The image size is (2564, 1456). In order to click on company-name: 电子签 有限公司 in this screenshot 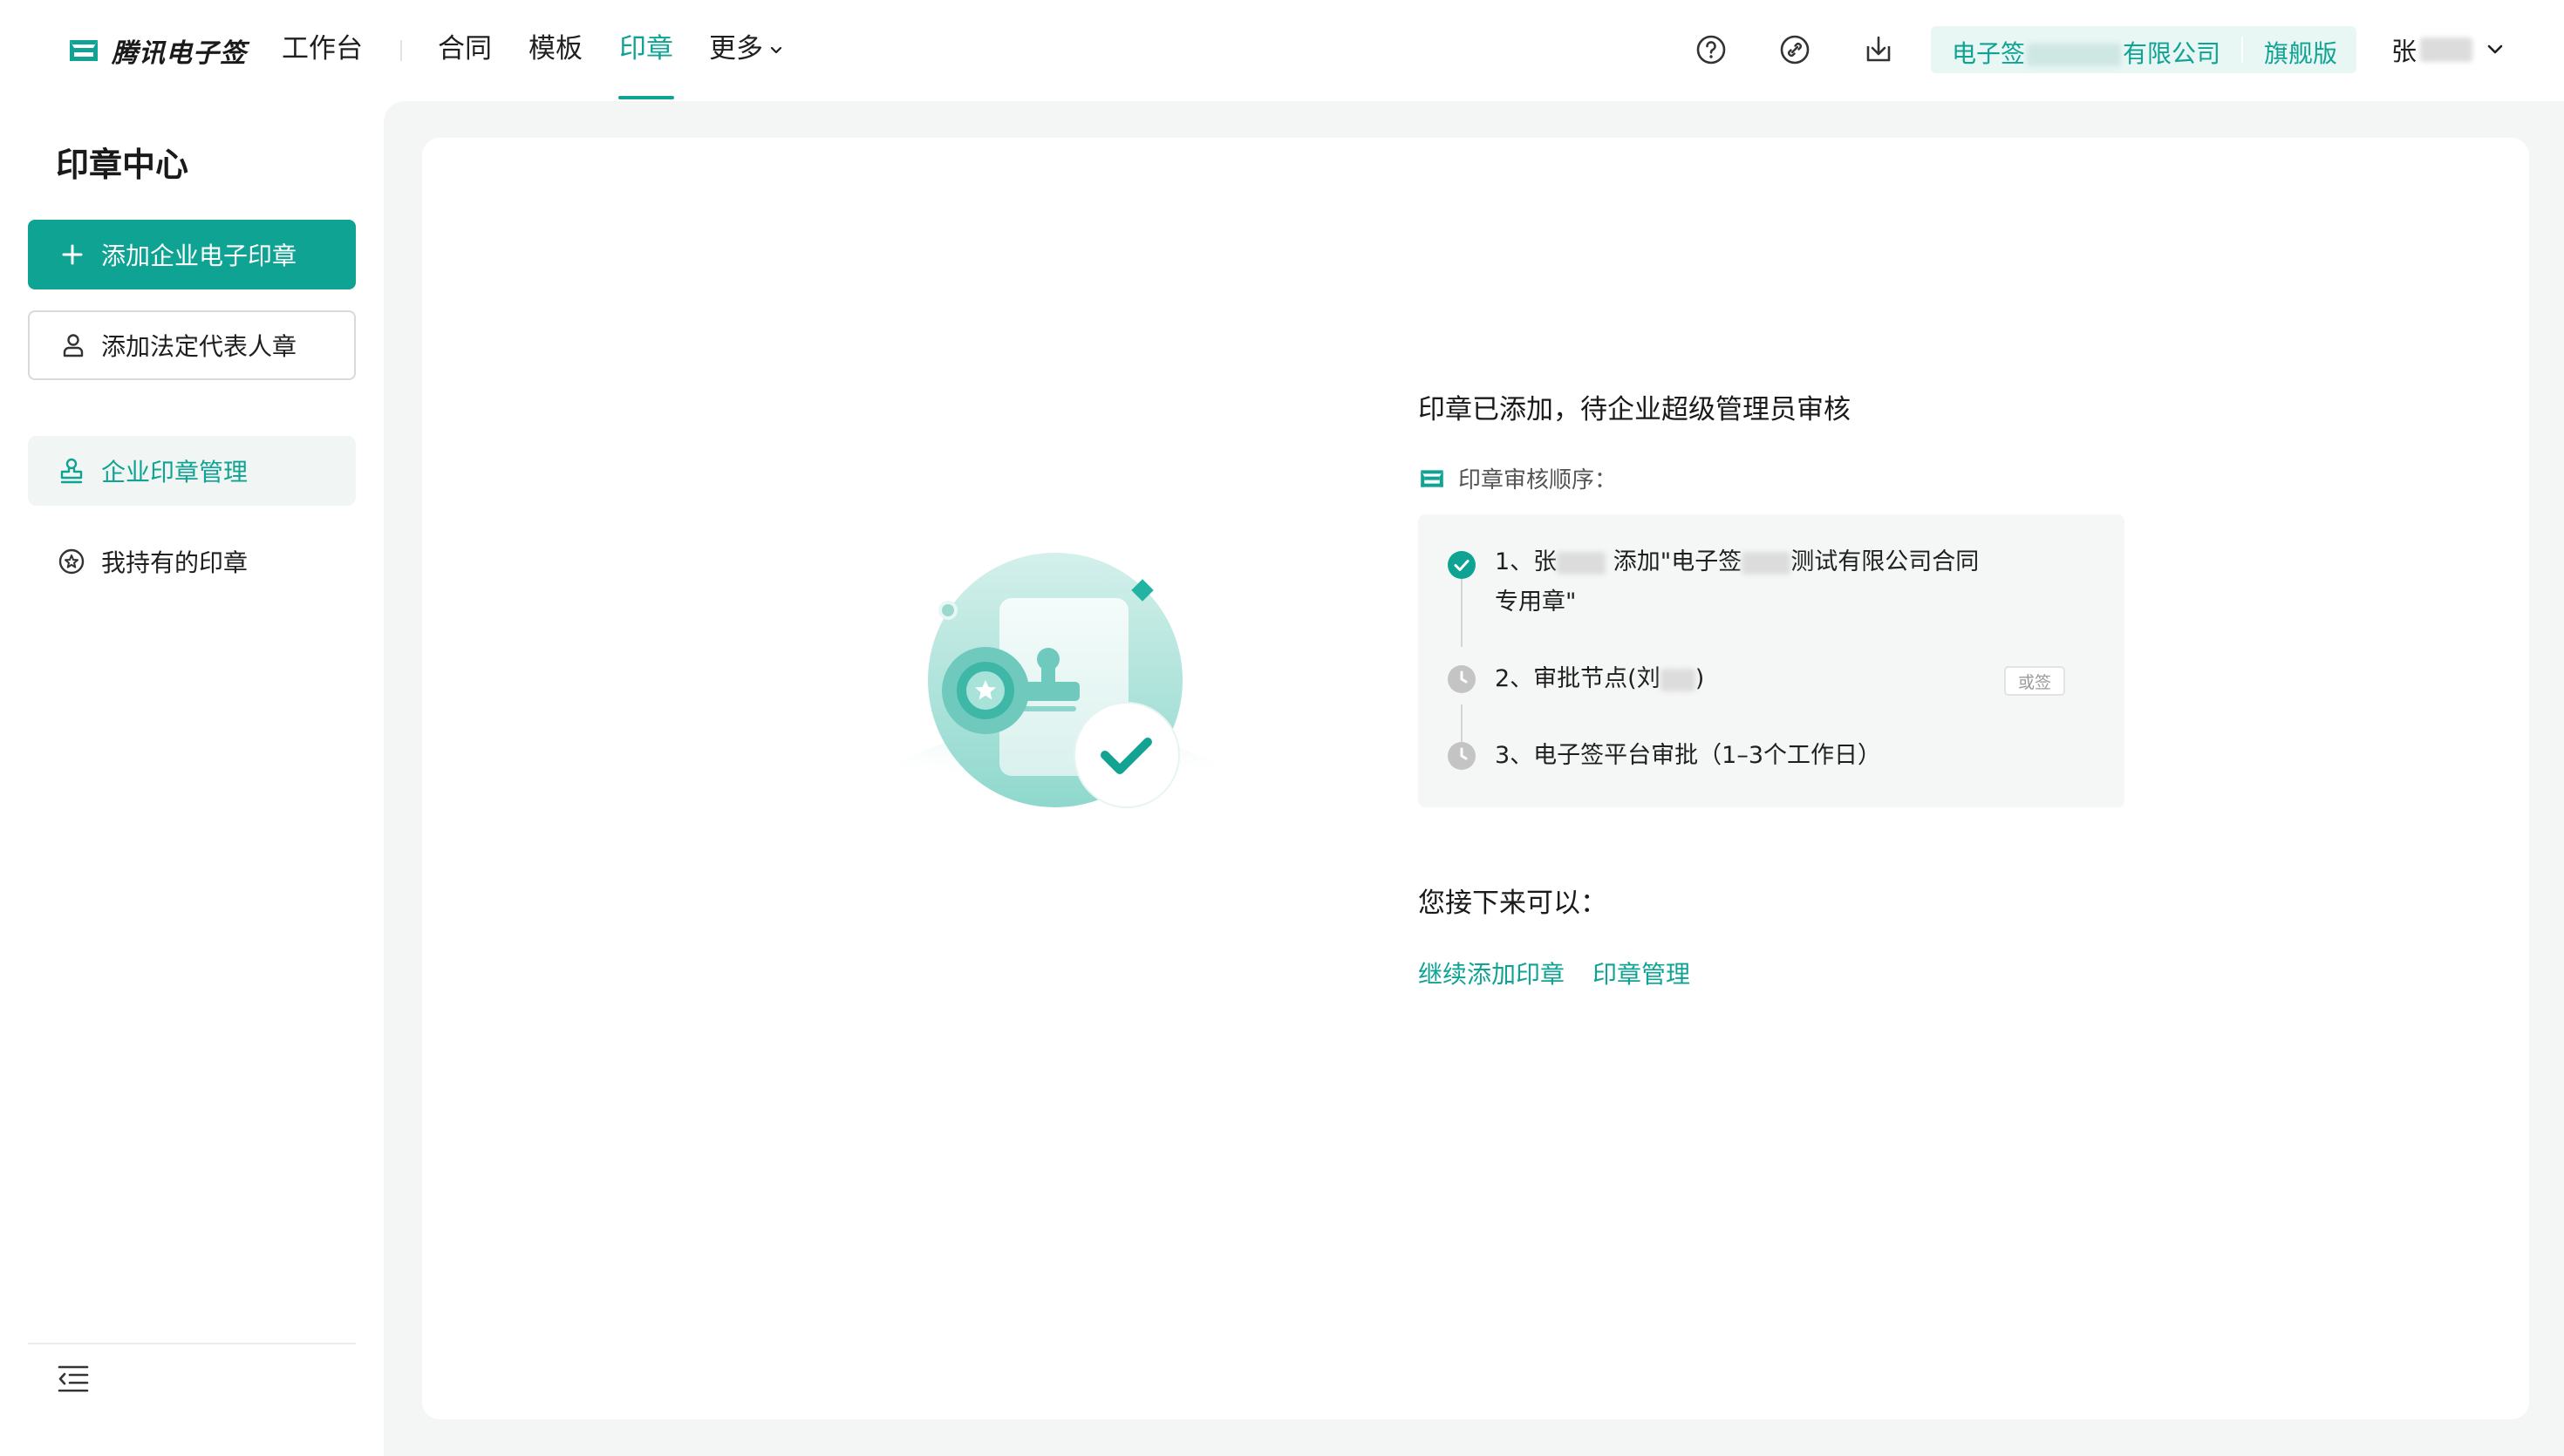, I will do `click(2086, 52)`.